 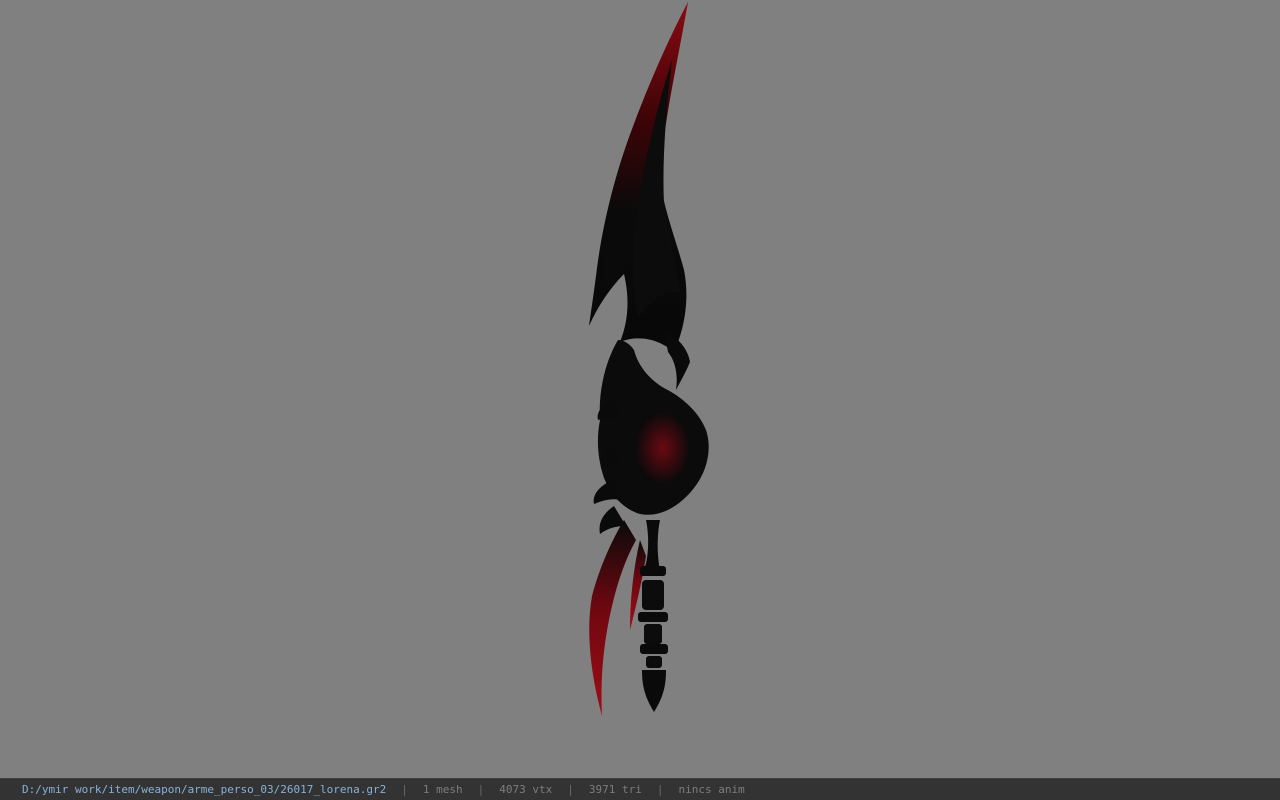 What do you see at coordinates (615, 789) in the screenshot?
I see `triangle-count: 3971 tri` at bounding box center [615, 789].